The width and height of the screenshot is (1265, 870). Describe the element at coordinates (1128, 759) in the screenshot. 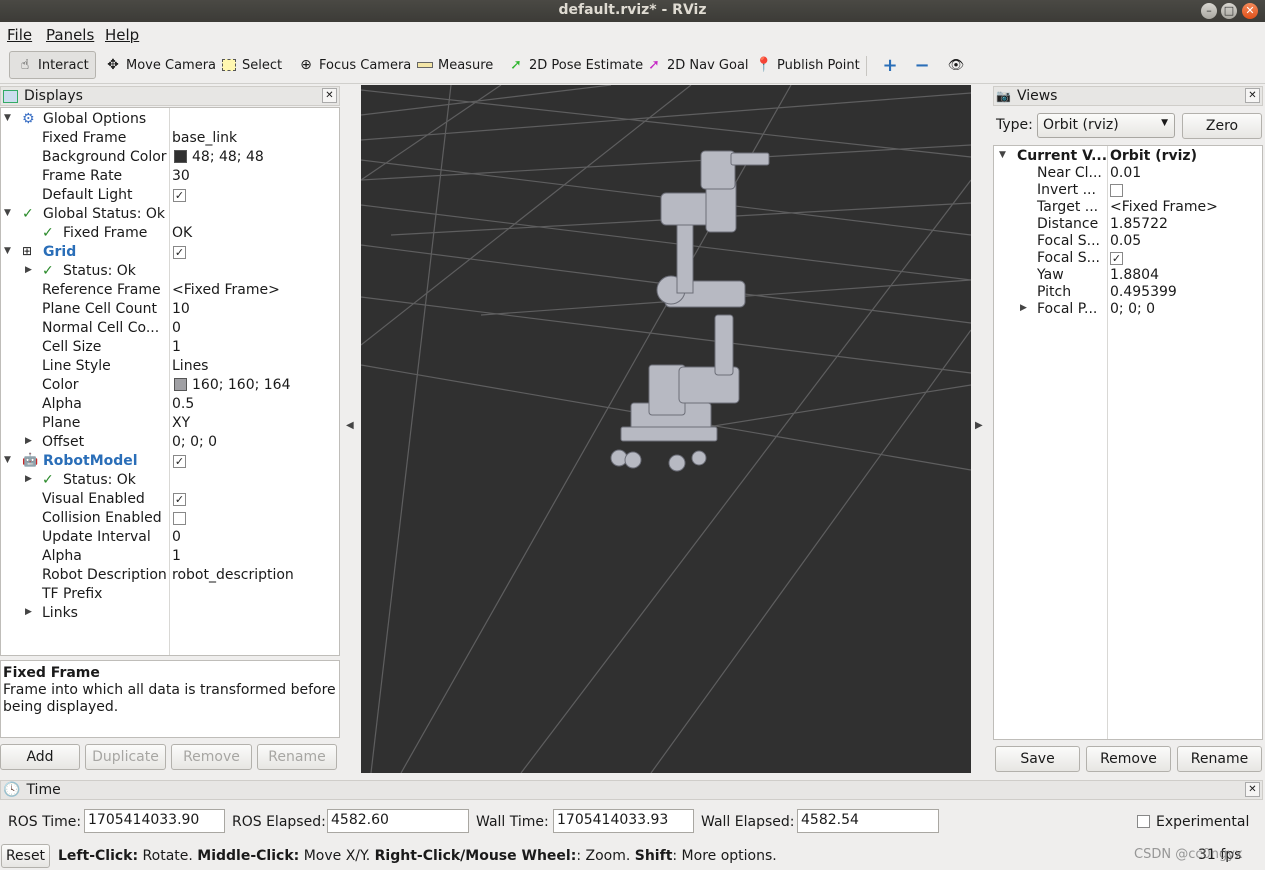

I see `remove-view-button: Remove` at that location.